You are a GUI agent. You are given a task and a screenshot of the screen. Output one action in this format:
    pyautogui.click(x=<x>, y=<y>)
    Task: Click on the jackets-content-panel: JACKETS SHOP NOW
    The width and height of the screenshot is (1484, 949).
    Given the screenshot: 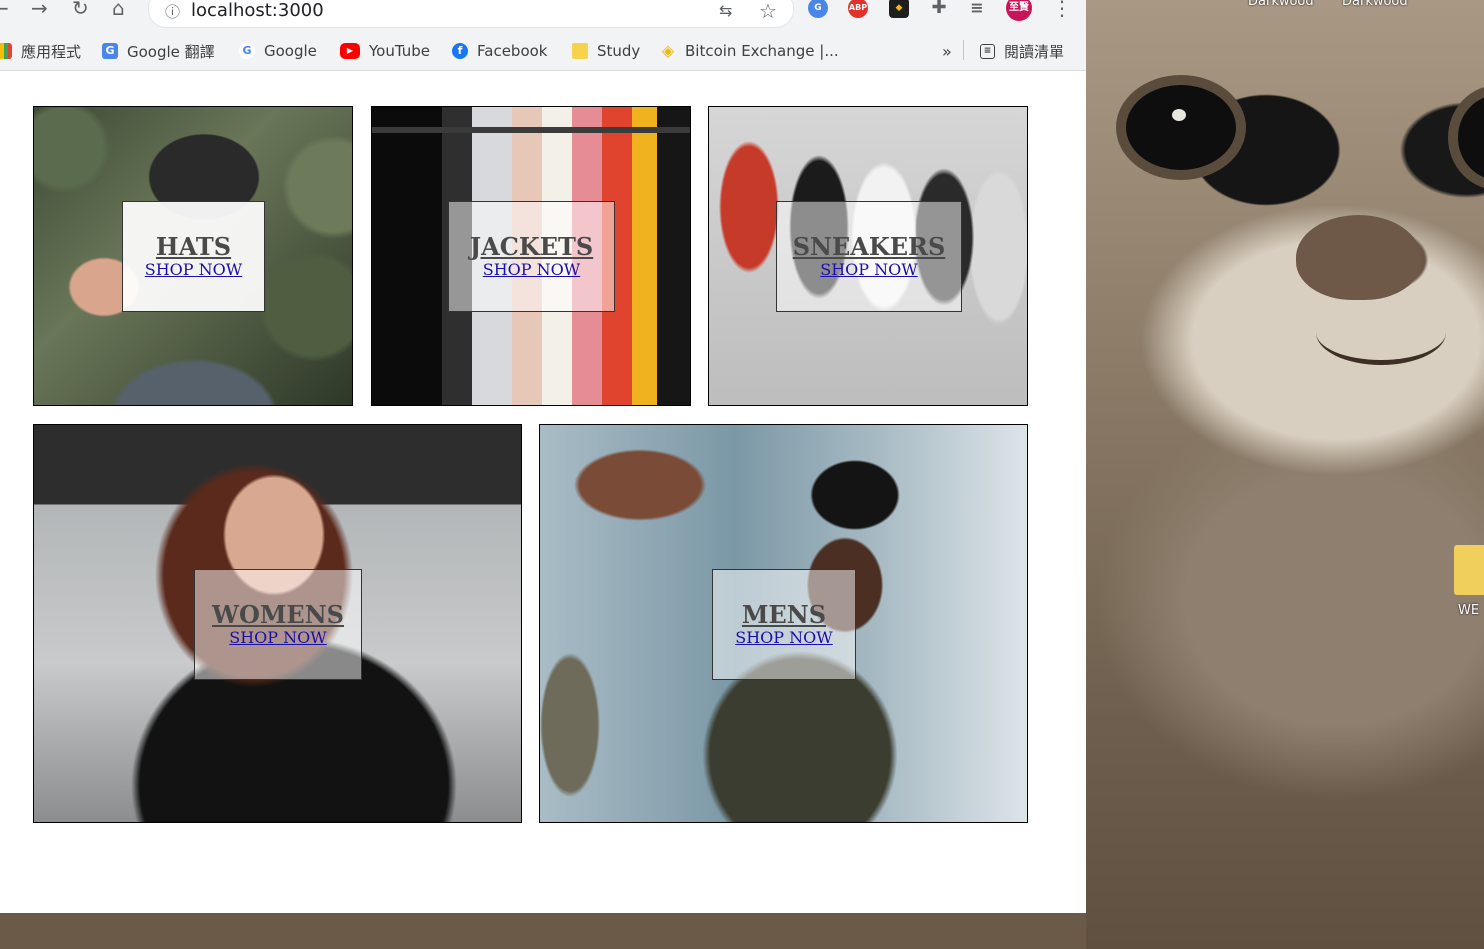 What is the action you would take?
    pyautogui.click(x=531, y=256)
    